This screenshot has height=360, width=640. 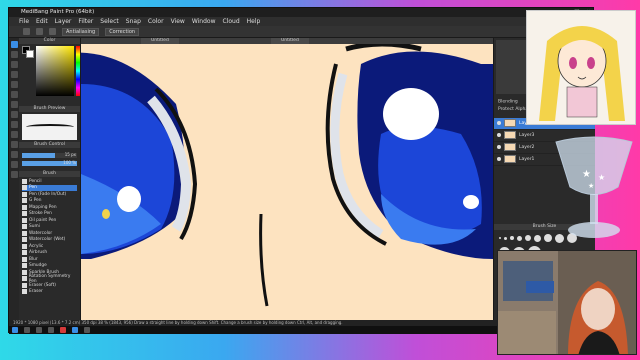 What do you see at coordinates (75, 330) in the screenshot?
I see `browser-icon` at bounding box center [75, 330].